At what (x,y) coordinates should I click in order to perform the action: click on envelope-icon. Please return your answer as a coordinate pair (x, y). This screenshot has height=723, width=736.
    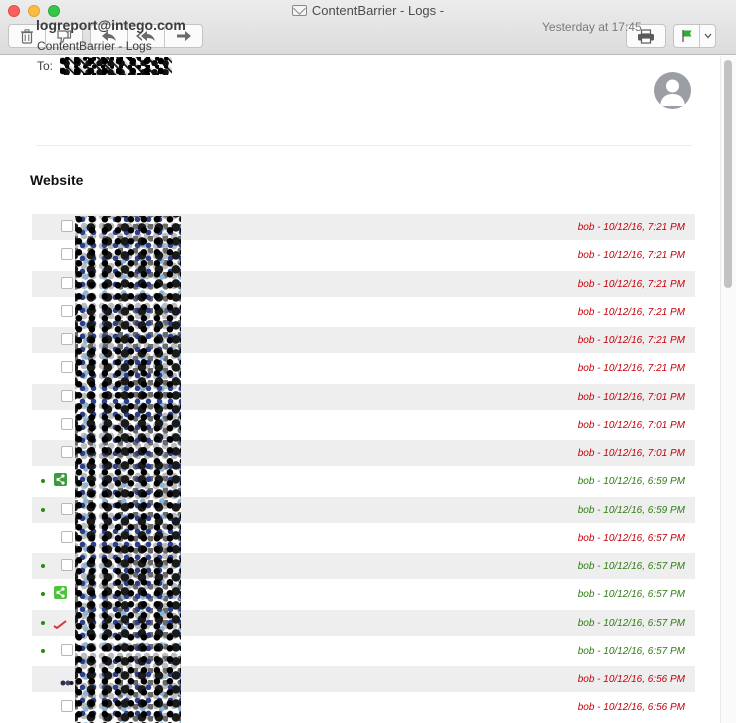
    Looking at the image, I should click on (299, 10).